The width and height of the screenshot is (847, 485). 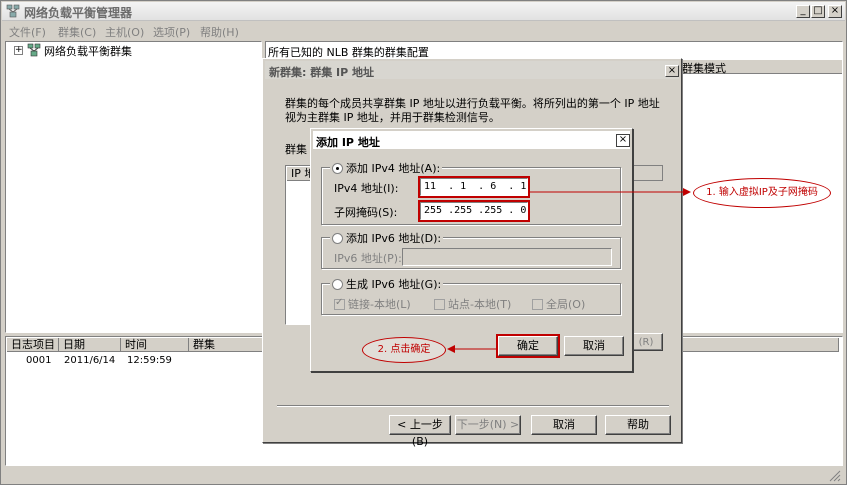 I want to click on annotation-note2: 2. 点击确定, so click(x=404, y=350).